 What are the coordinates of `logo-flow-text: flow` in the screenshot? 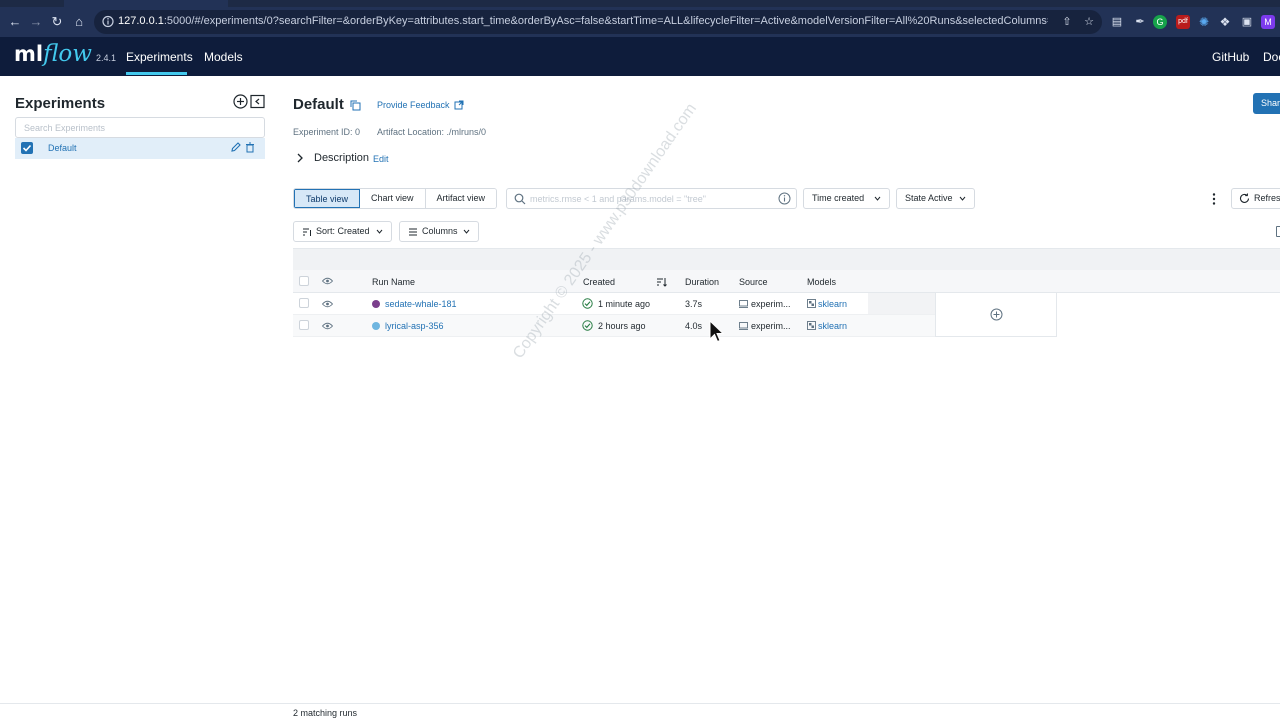 It's located at (67, 54).